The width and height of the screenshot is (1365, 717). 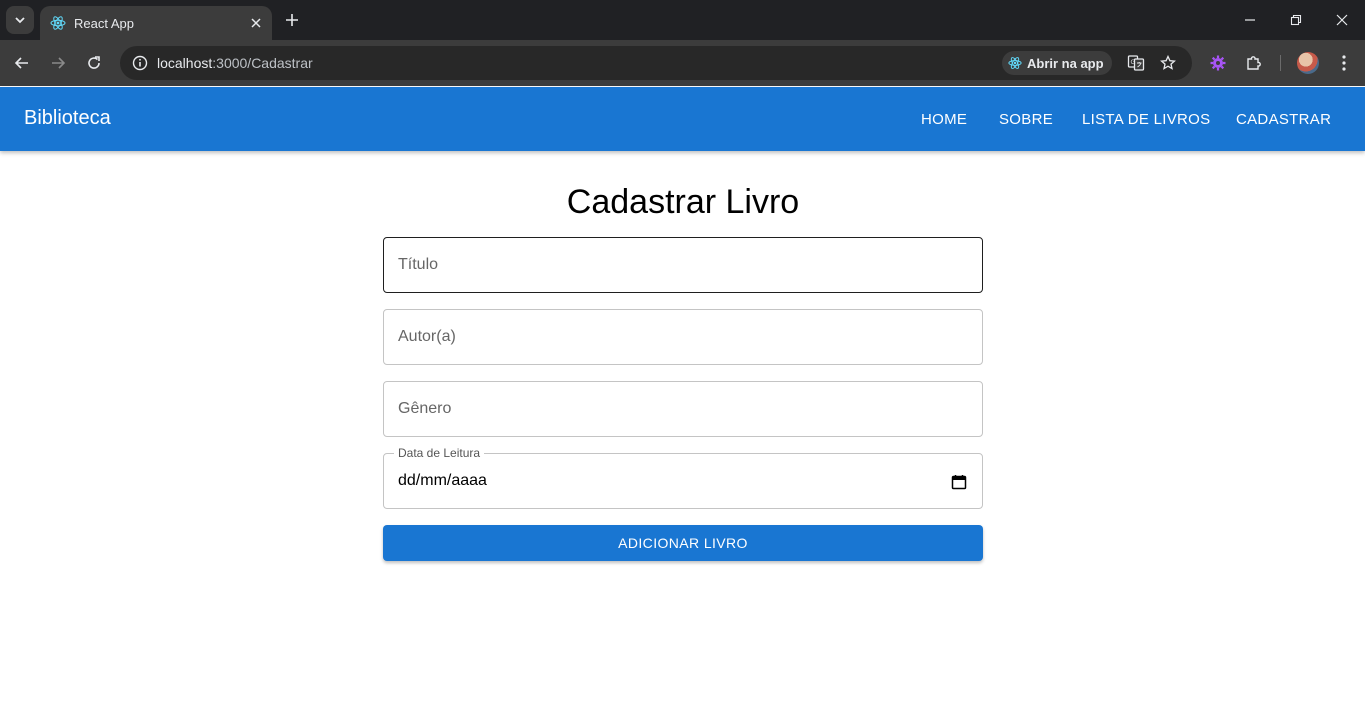 I want to click on data-leitura-value: dd/mm/aaaa, so click(x=442, y=480).